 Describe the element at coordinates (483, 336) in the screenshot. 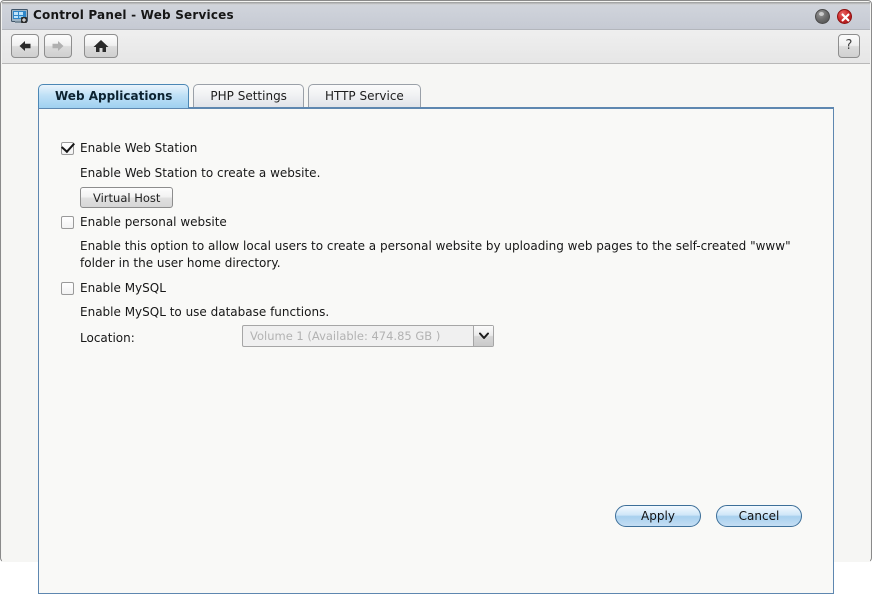

I see `chevron-down-icon` at that location.